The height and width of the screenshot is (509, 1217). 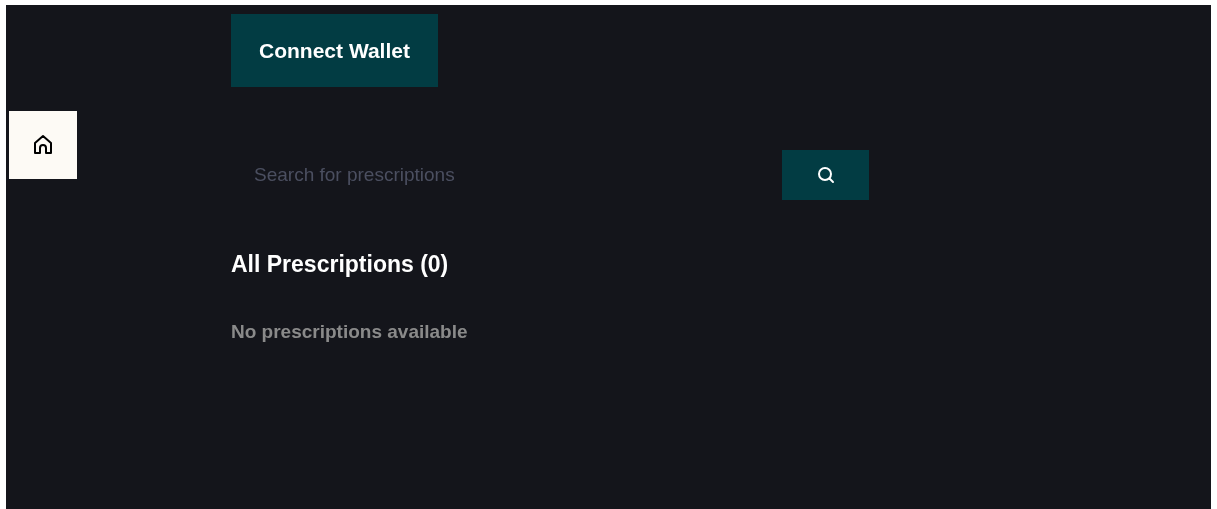 I want to click on connect-wallet-button: Connect Wallet, so click(x=334, y=50).